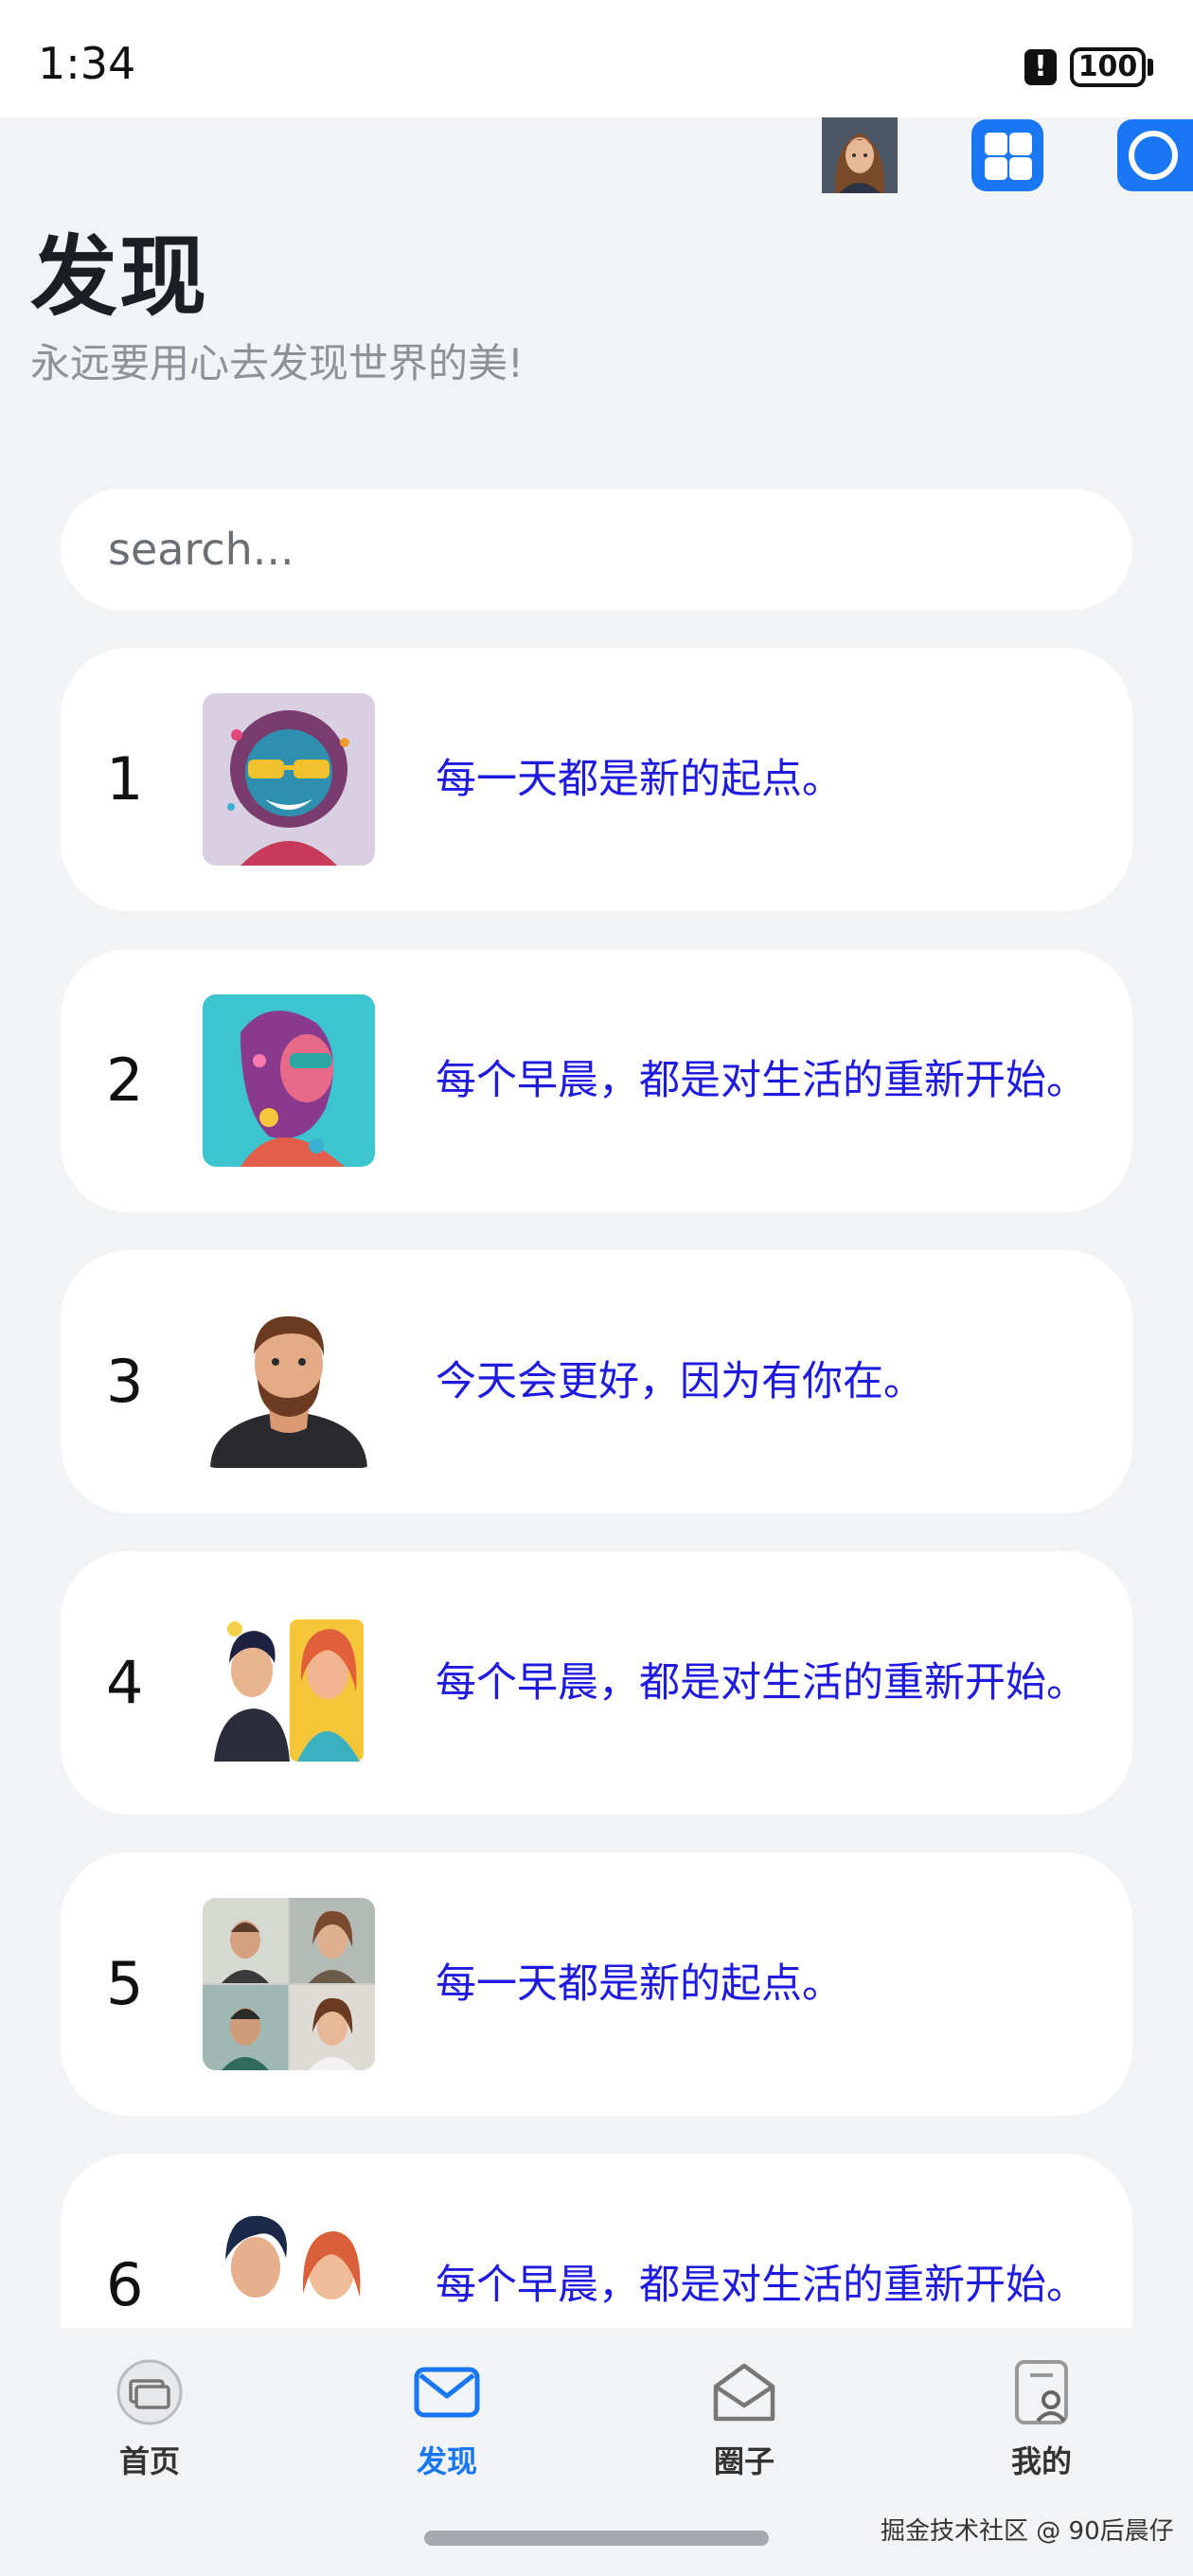  I want to click on item-number: 3, so click(125, 1381).